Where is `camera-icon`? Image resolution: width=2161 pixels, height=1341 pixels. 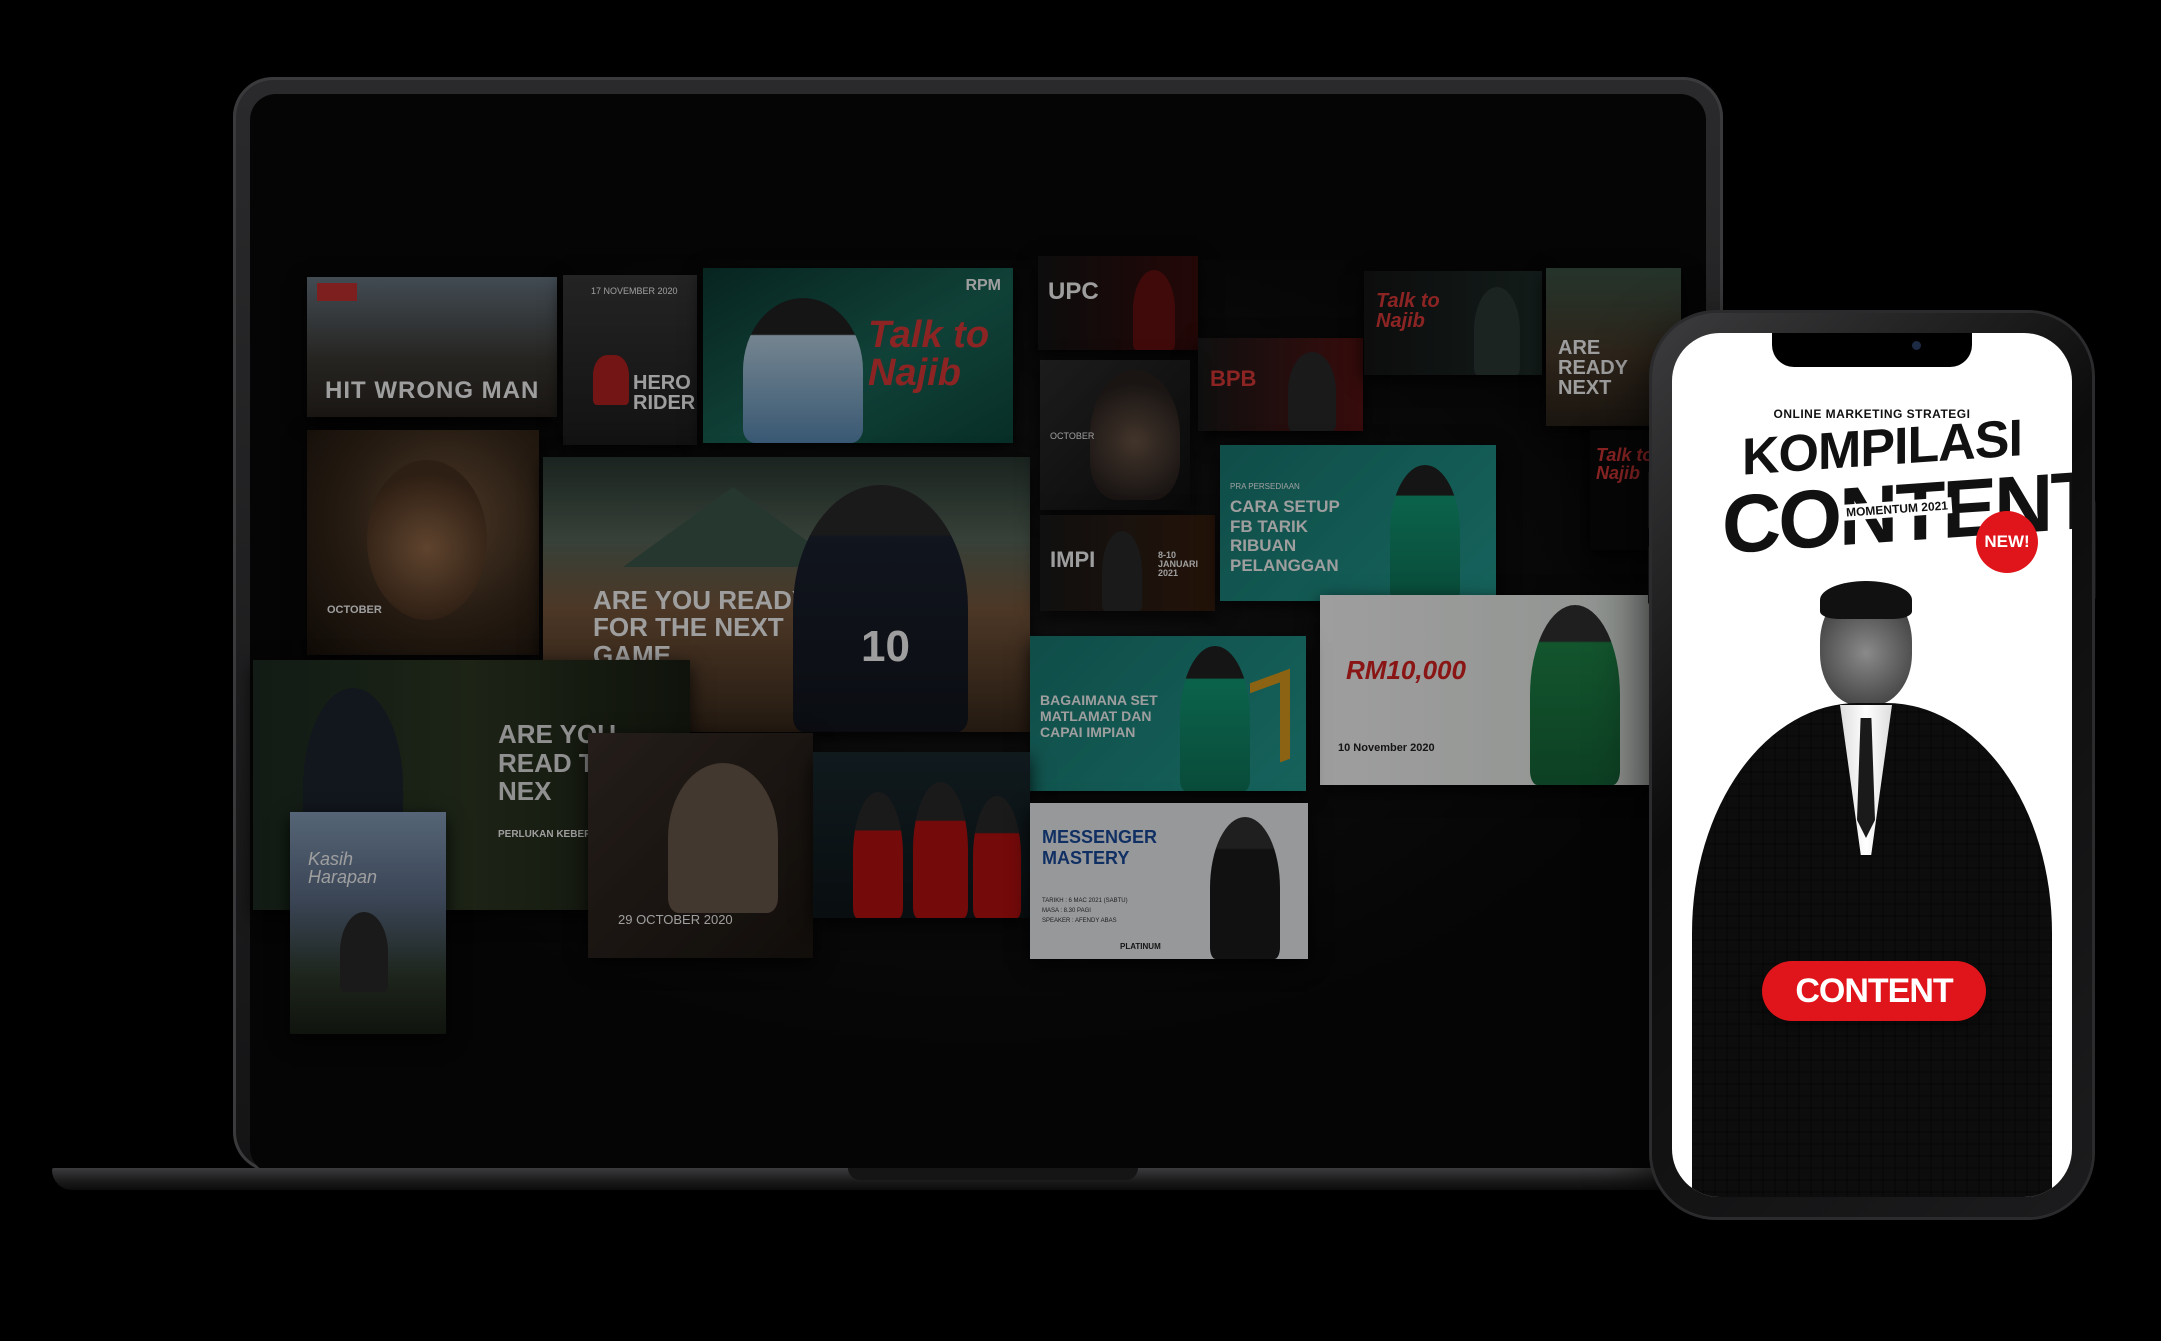
camera-icon is located at coordinates (1916, 345).